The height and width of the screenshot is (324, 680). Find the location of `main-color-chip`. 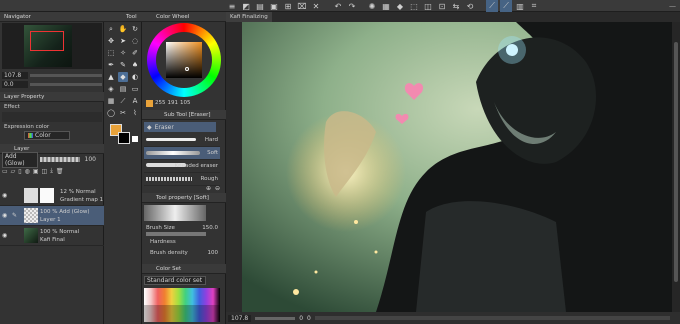

main-color-chip is located at coordinates (149, 103).